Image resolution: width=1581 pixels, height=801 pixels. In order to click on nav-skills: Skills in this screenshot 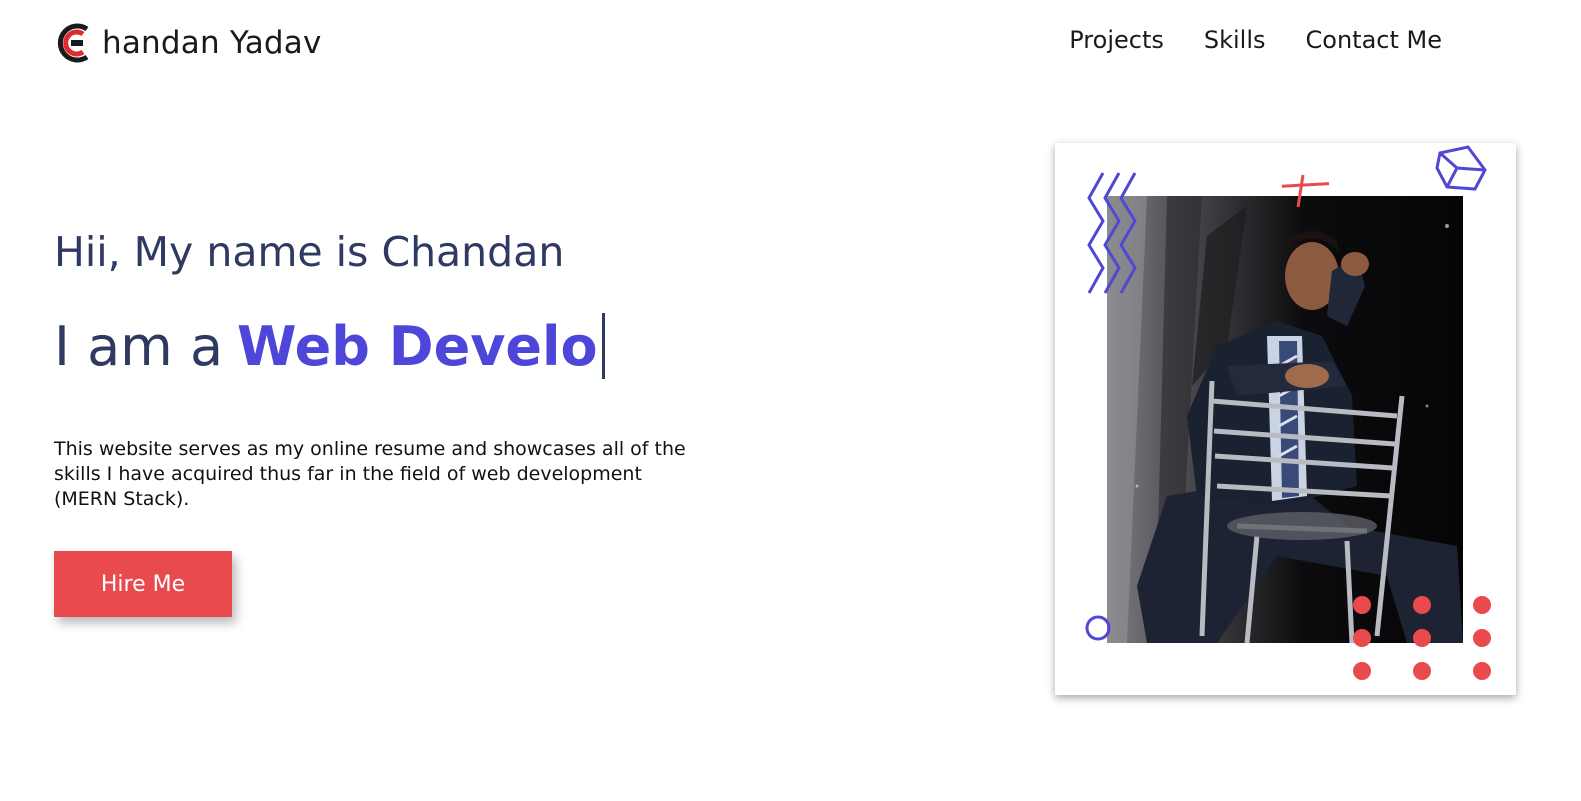, I will do `click(1235, 40)`.